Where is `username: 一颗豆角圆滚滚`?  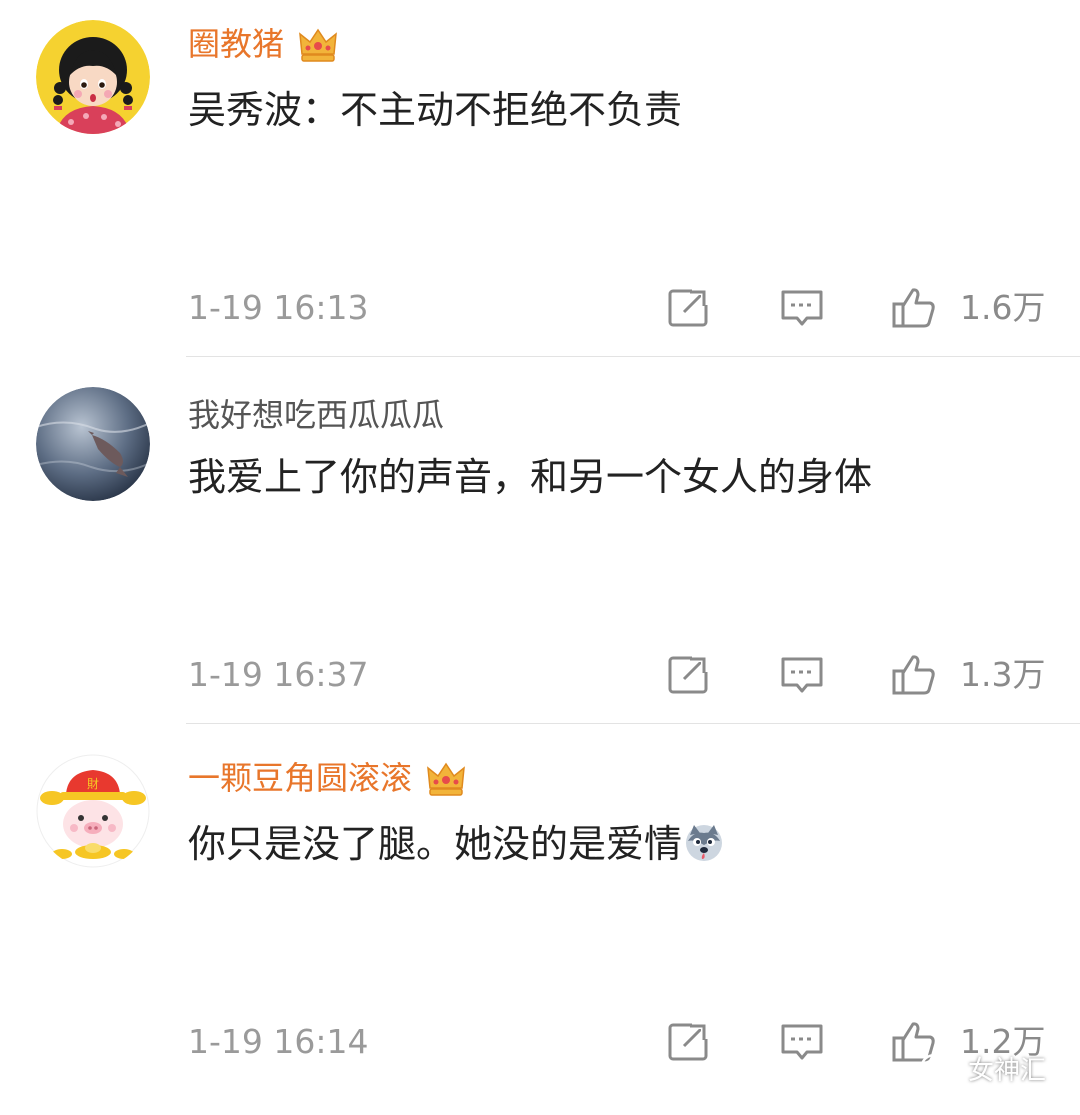 username: 一颗豆角圆滚滚 is located at coordinates (328, 778).